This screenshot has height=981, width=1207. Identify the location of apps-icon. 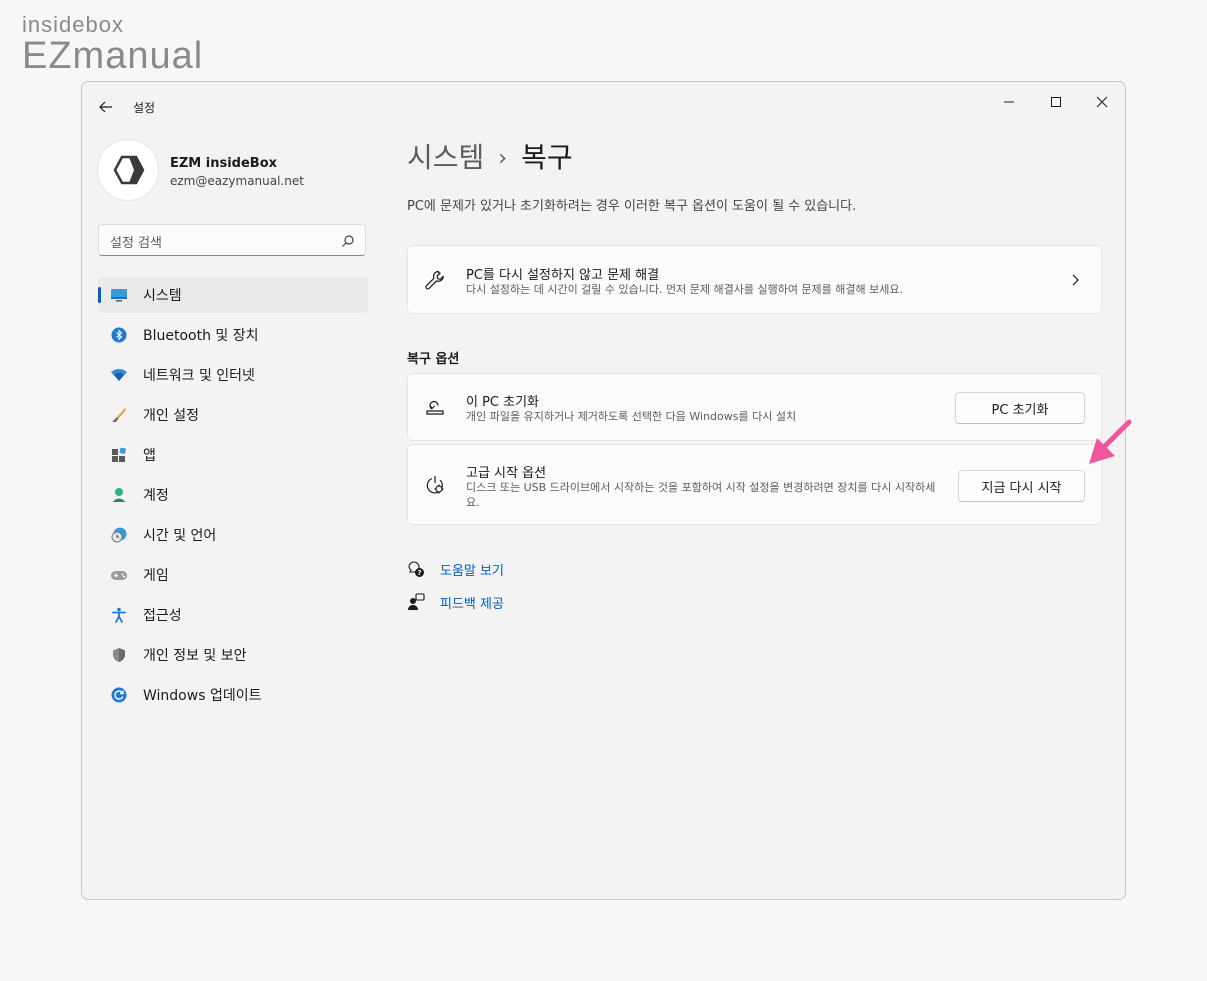
(119, 455).